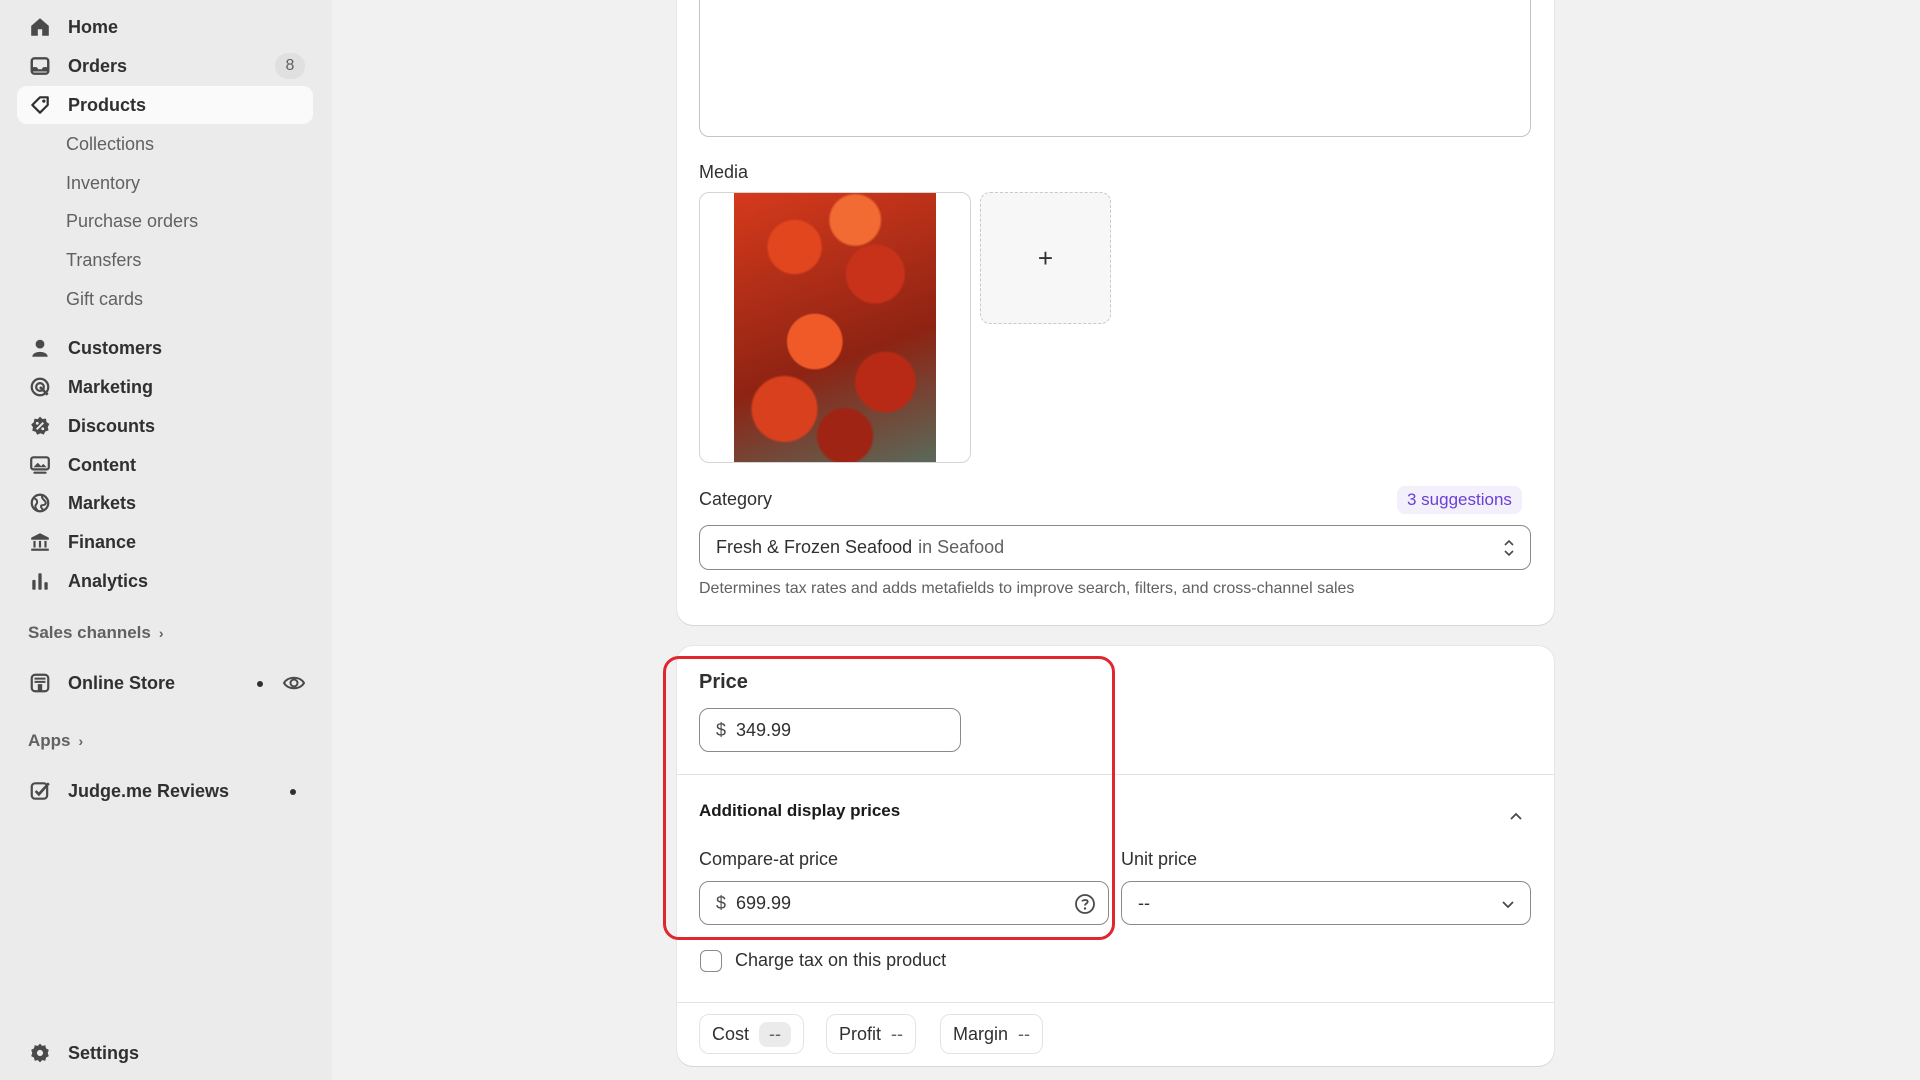  Describe the element at coordinates (165, 465) in the screenshot. I see `sidebar-item-content: Content` at that location.